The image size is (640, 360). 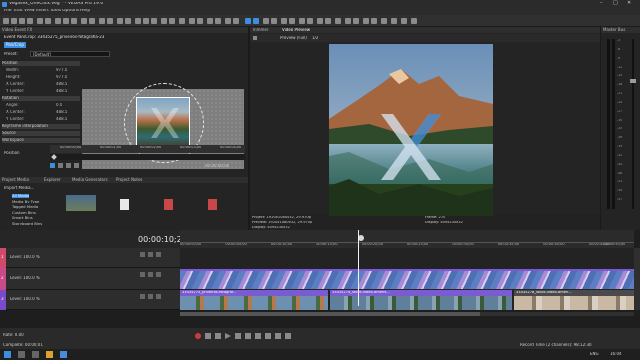 I want to click on tab-media-generators: Media Generators, so click(x=90, y=180).